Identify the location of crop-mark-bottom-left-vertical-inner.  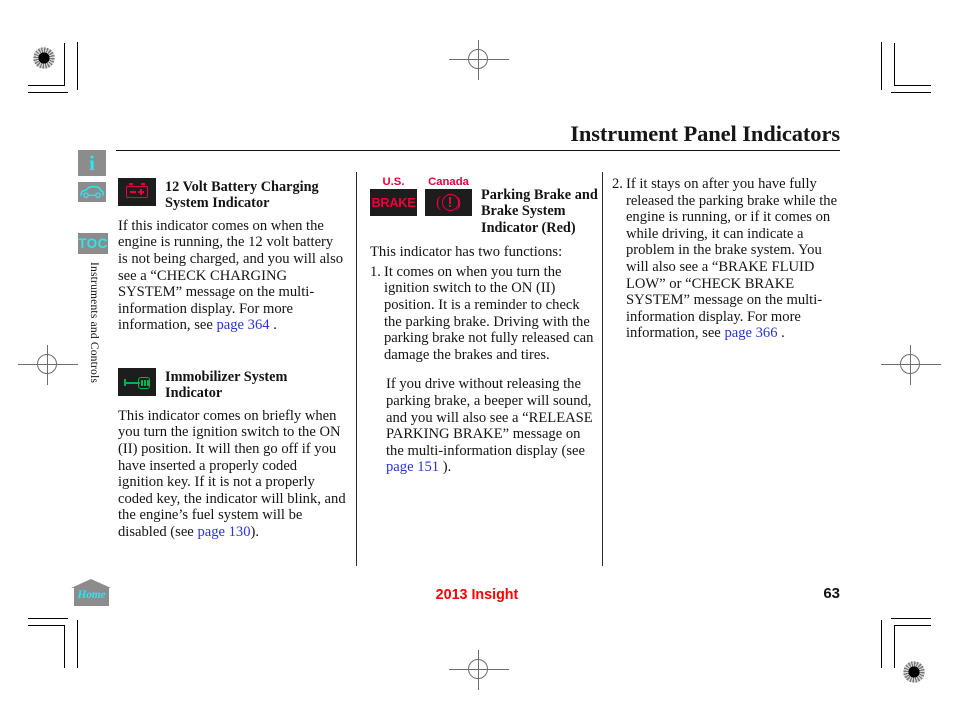
(64, 646).